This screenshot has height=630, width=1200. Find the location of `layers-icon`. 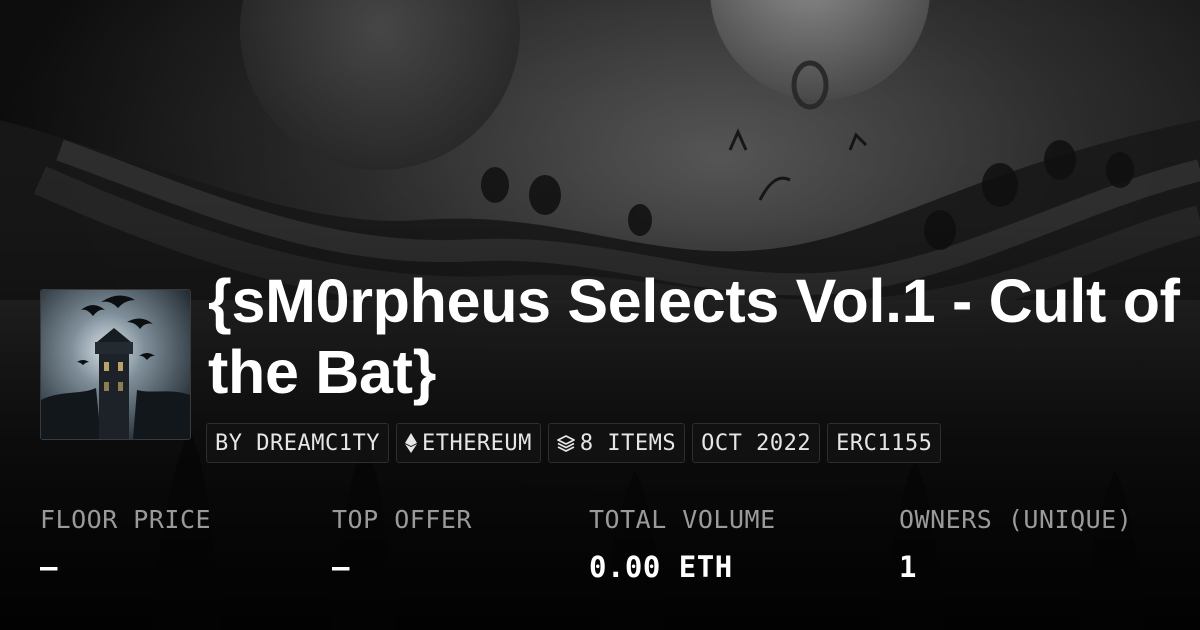

layers-icon is located at coordinates (566, 443).